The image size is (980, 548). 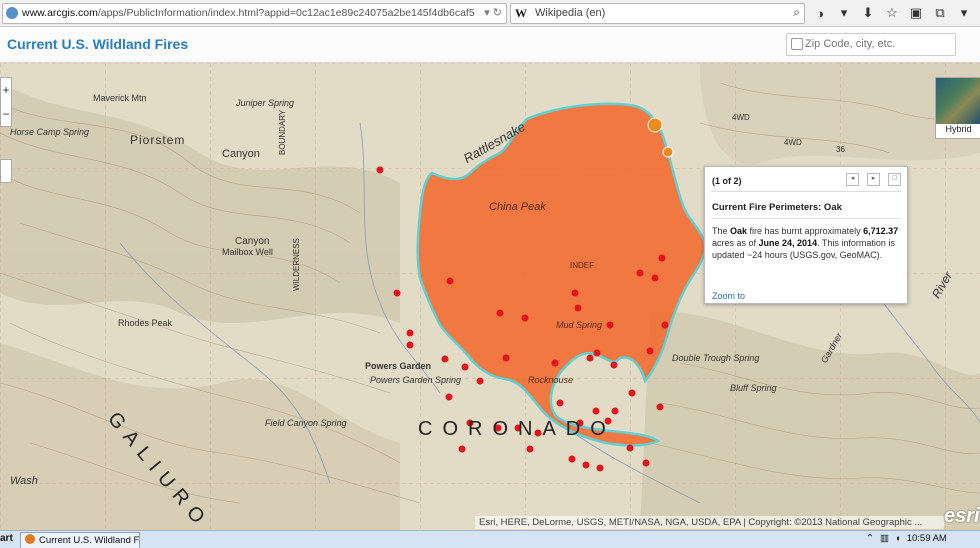 I want to click on browser-toolbar: ◑ ▾ ⬇ ☆ ▣ ⧉ ▾ ≡, so click(x=896, y=13).